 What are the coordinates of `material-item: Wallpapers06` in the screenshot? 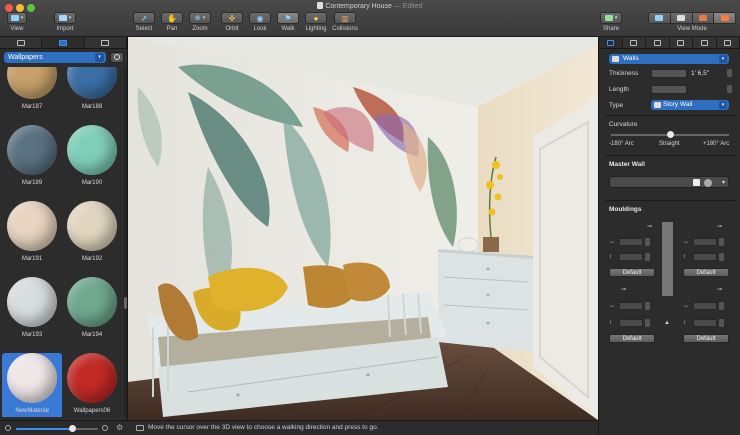 It's located at (92, 385).